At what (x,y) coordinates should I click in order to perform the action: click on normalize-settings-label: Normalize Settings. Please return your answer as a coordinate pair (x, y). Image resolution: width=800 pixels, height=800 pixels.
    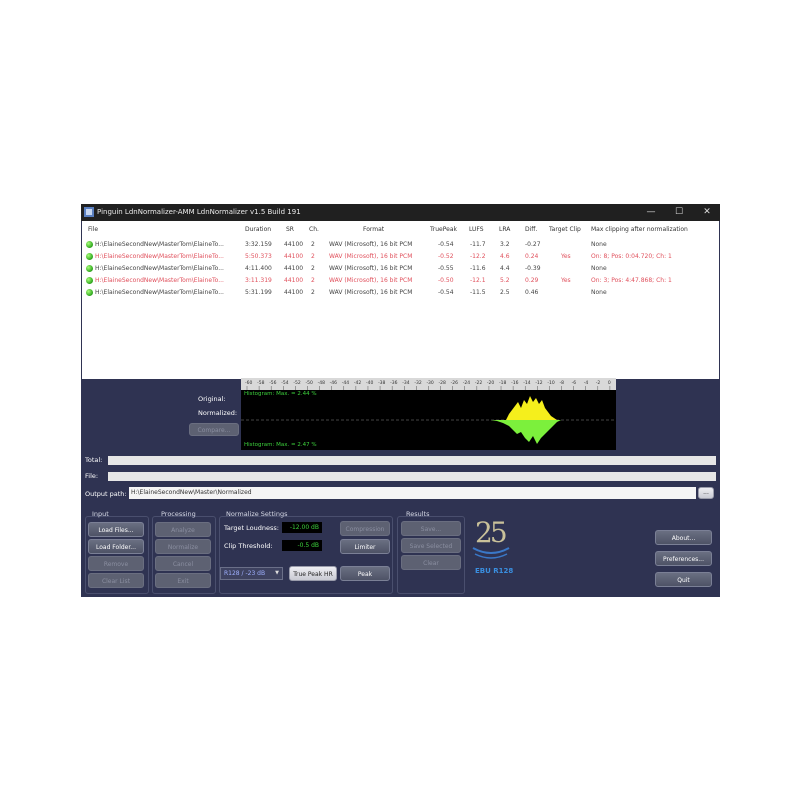
    Looking at the image, I should click on (257, 514).